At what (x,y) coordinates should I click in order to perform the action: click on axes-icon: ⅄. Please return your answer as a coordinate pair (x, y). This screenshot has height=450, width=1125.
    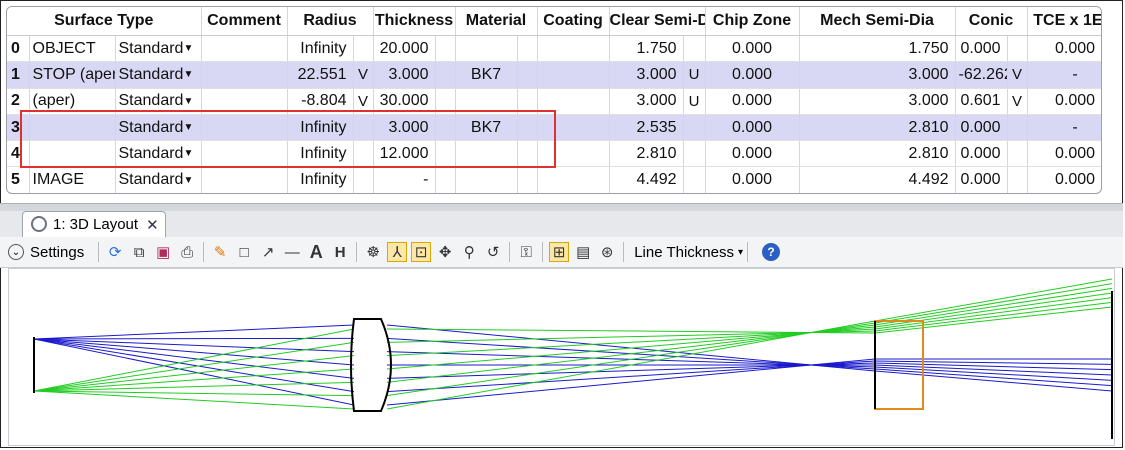
    Looking at the image, I should click on (397, 252).